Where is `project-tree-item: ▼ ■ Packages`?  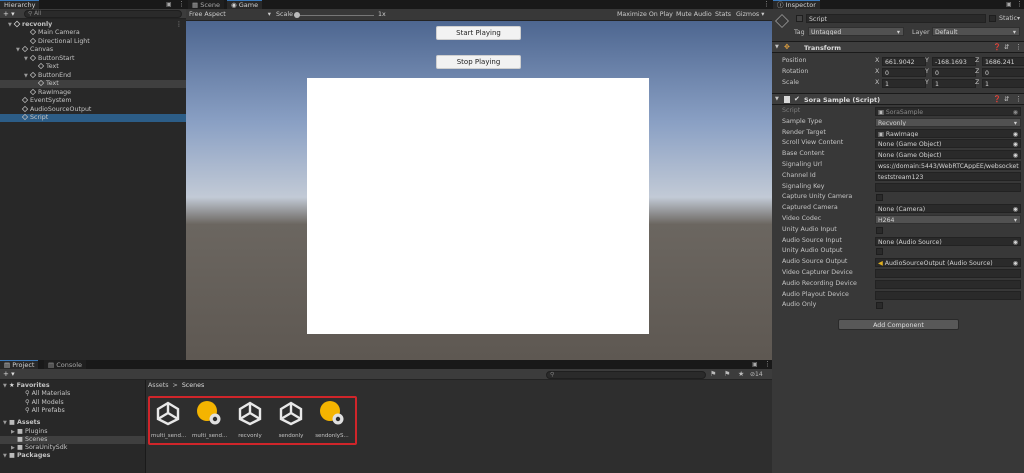 project-tree-item: ▼ ■ Packages is located at coordinates (72, 456).